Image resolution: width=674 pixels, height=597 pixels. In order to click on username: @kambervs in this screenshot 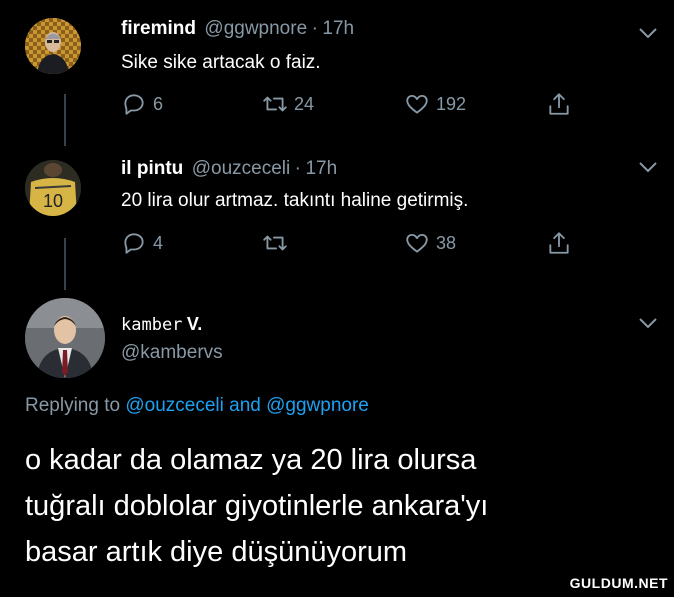, I will do `click(172, 353)`.